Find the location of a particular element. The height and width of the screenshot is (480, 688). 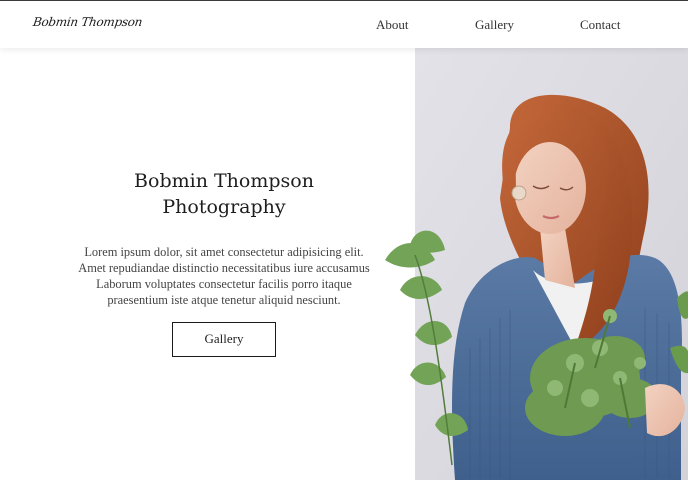

nav-link-gallery: Gallery is located at coordinates (494, 25).